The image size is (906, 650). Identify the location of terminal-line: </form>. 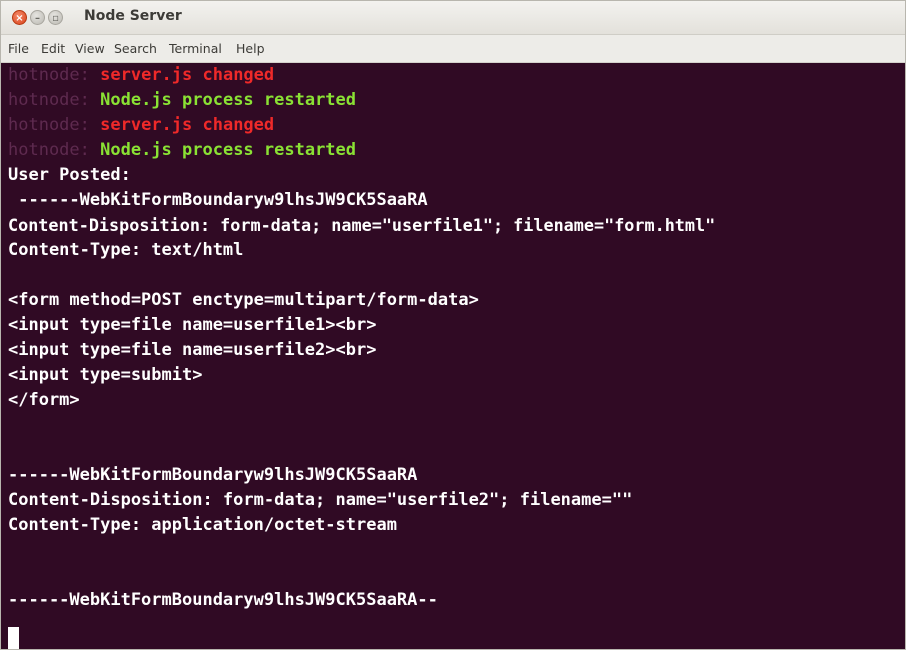
(44, 400).